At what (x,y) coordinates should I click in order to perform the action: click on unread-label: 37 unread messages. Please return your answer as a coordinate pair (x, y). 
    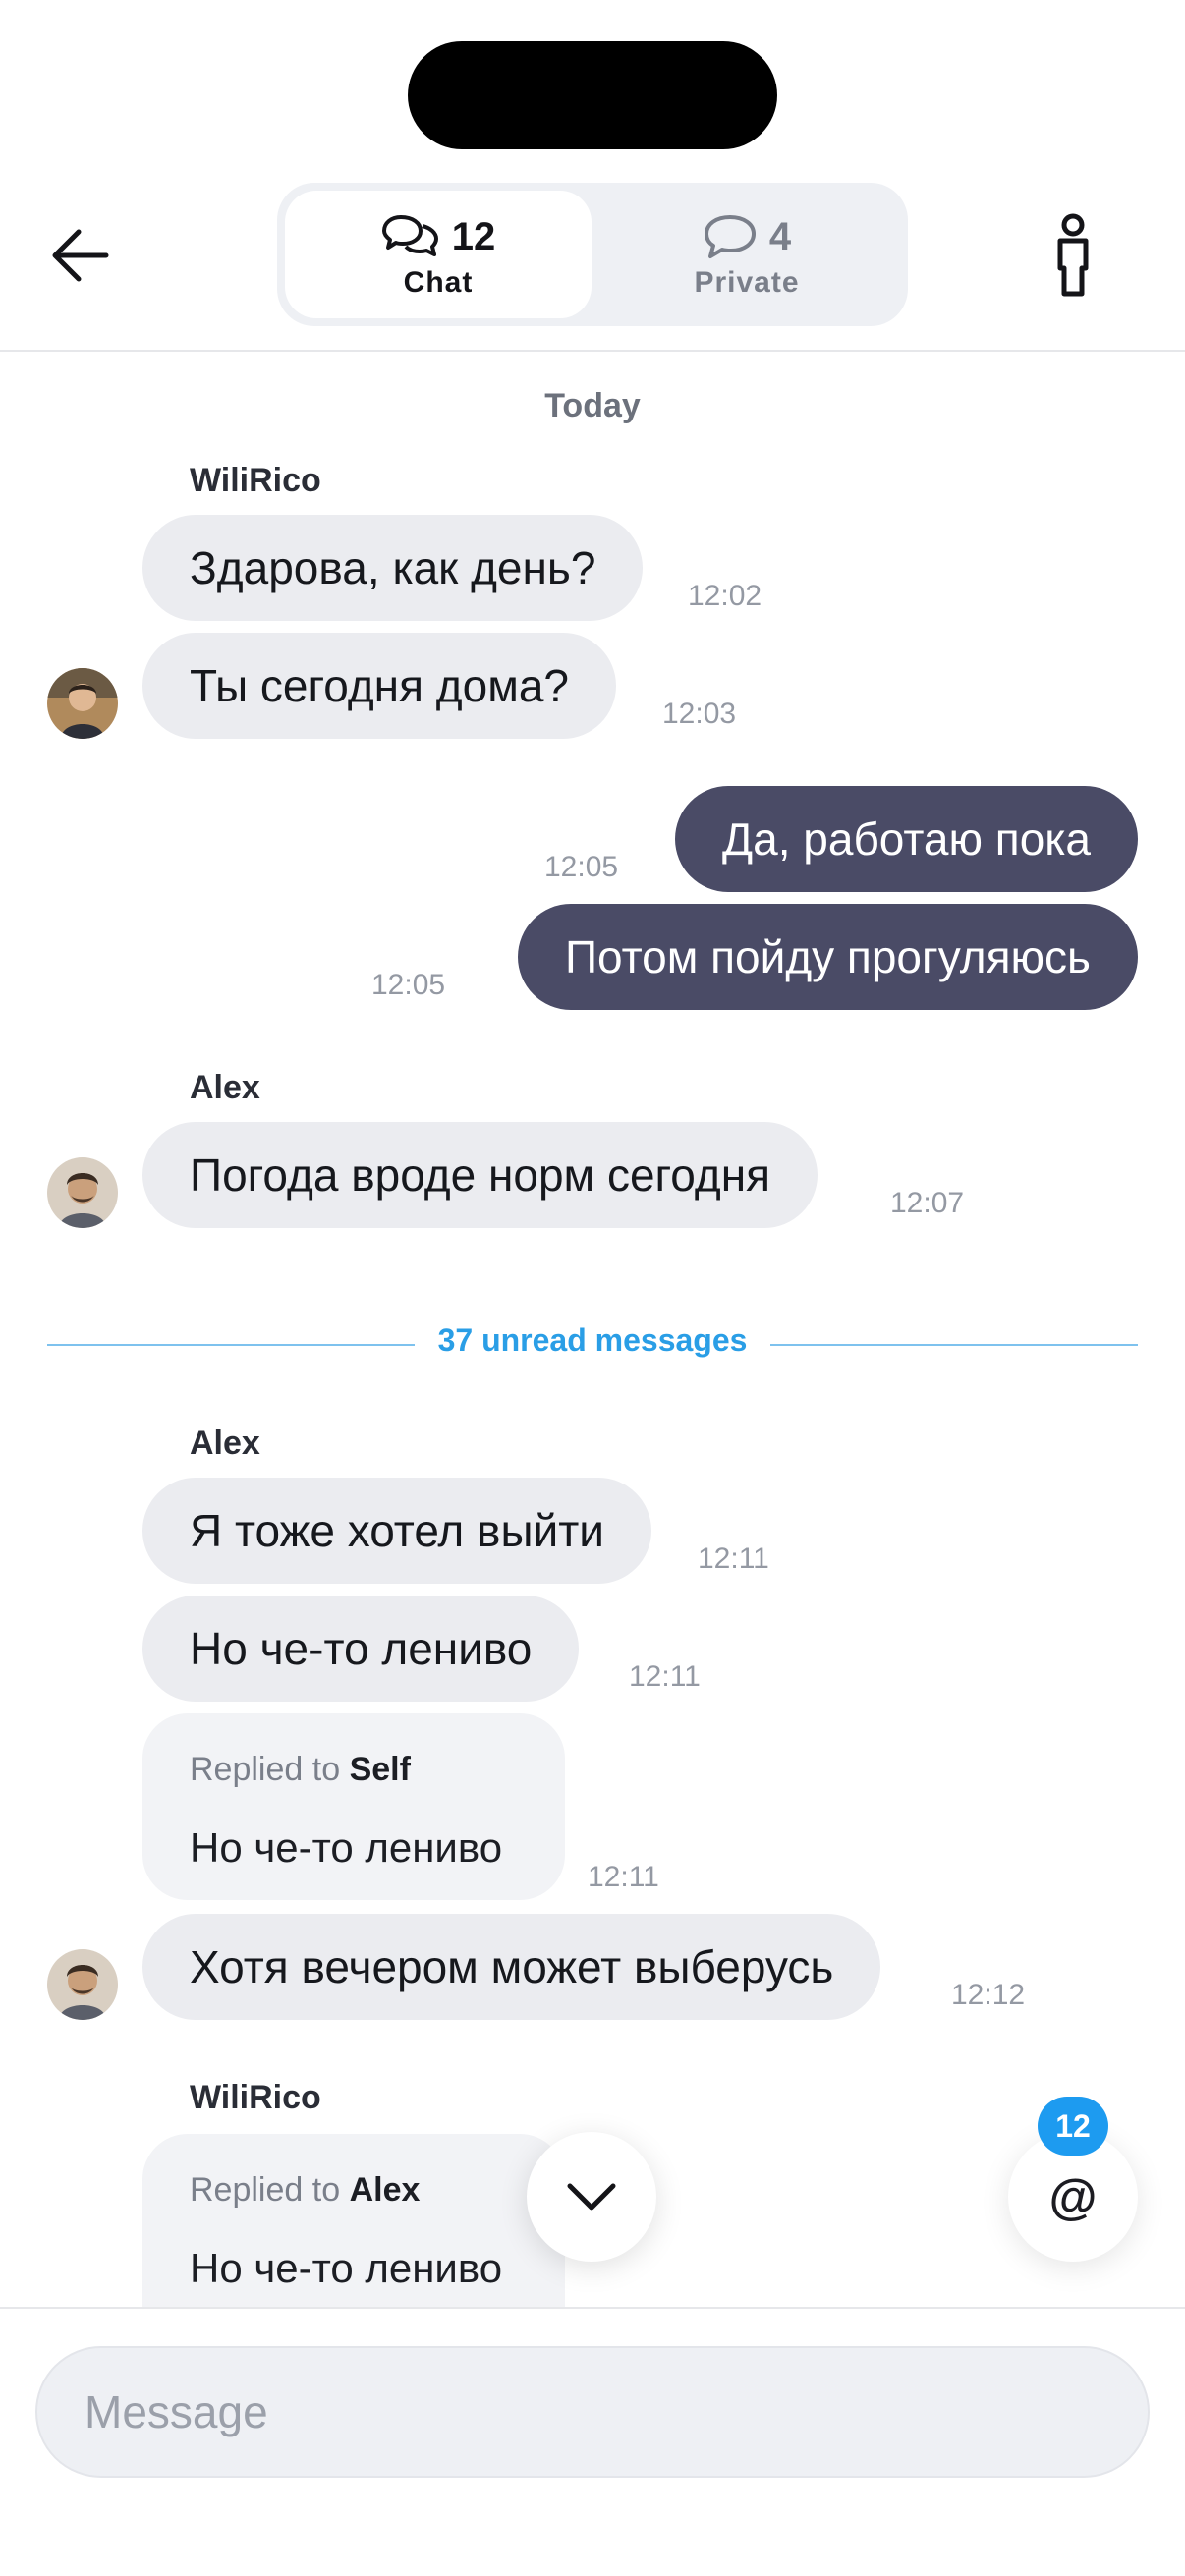
    Looking at the image, I should click on (592, 1340).